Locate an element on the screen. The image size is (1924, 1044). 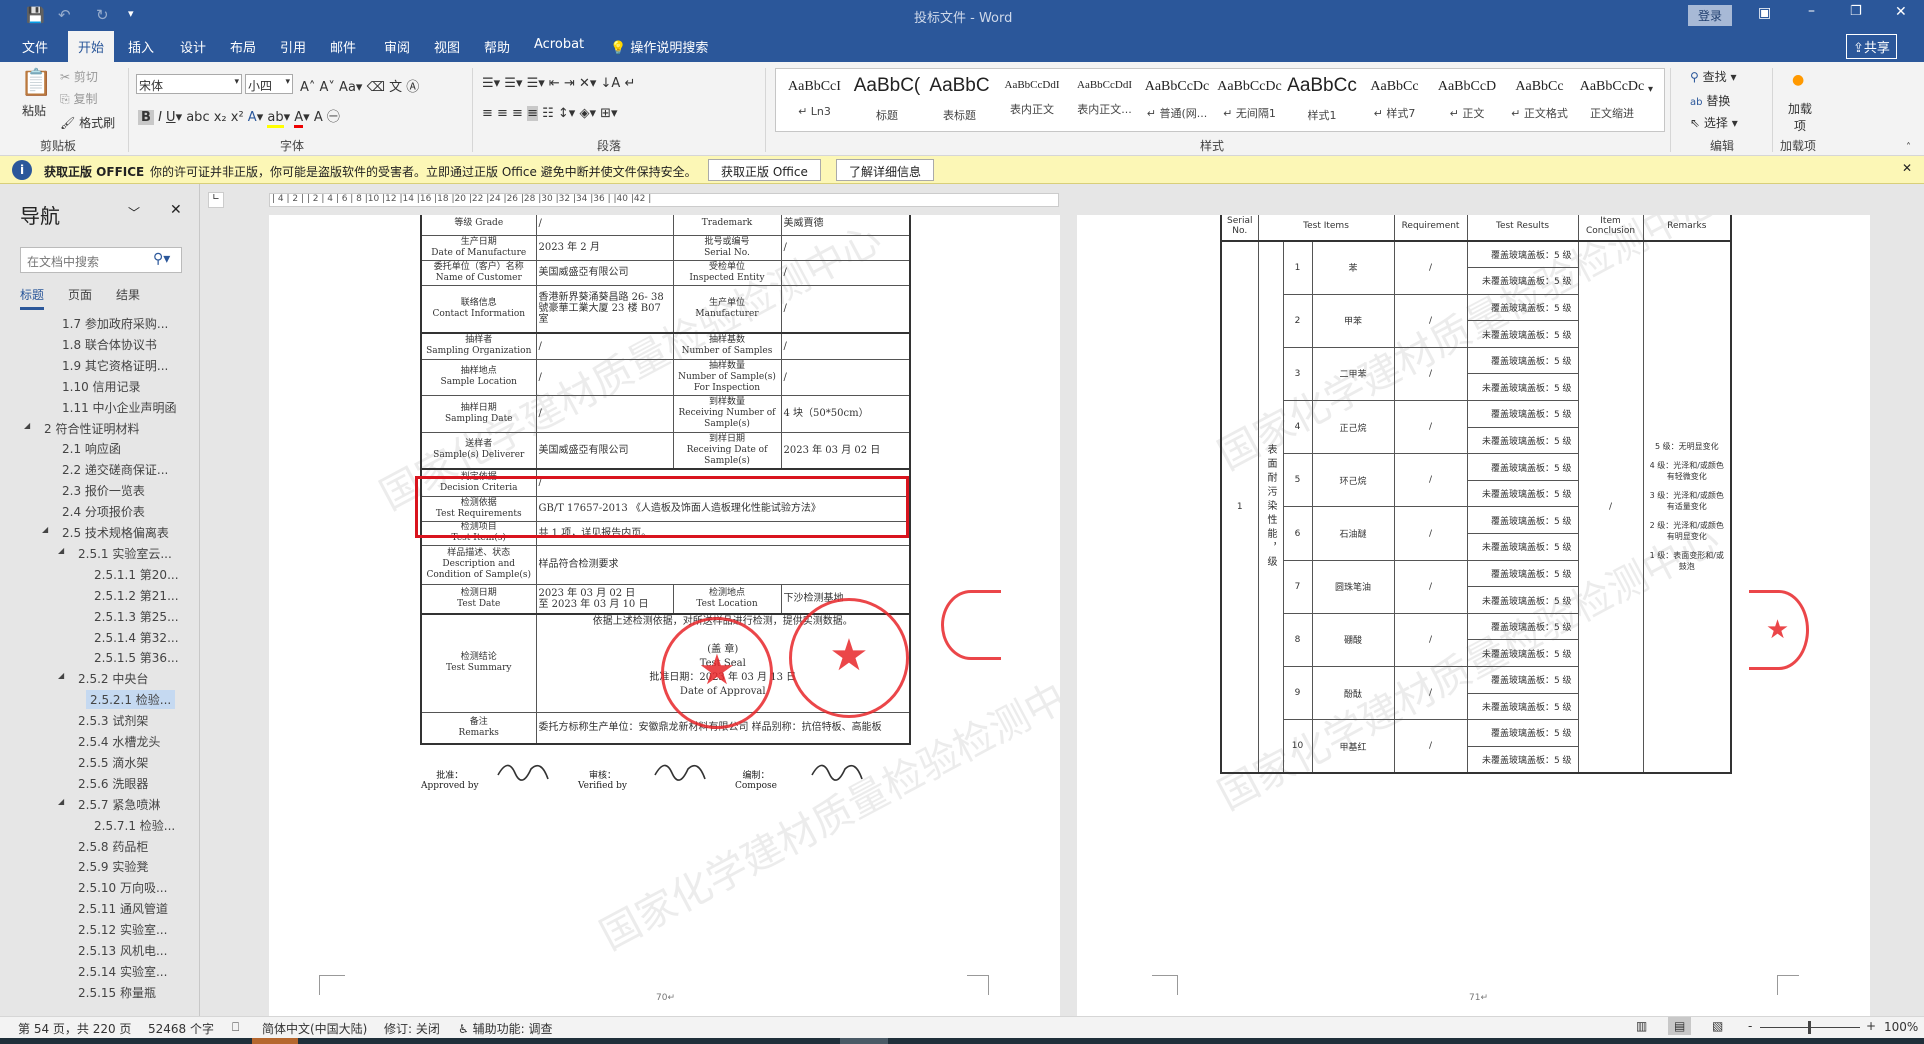
share-button: ⇪共享 is located at coordinates (1871, 46).